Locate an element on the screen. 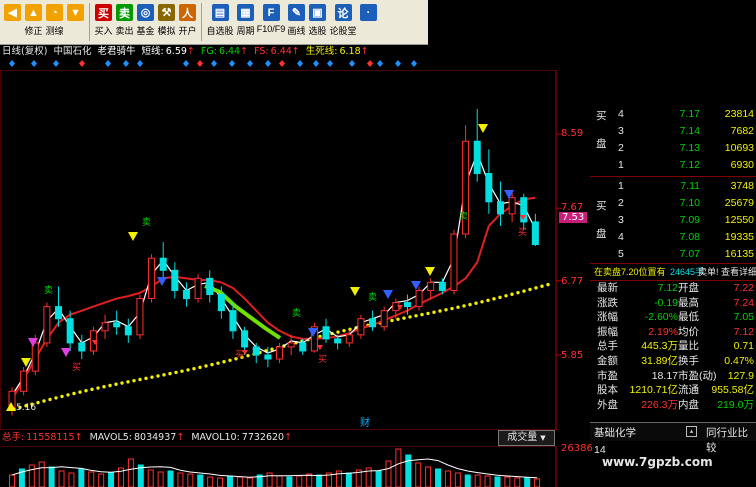 The image size is (756, 487). toolbar-button-15: · is located at coordinates (368, 21).